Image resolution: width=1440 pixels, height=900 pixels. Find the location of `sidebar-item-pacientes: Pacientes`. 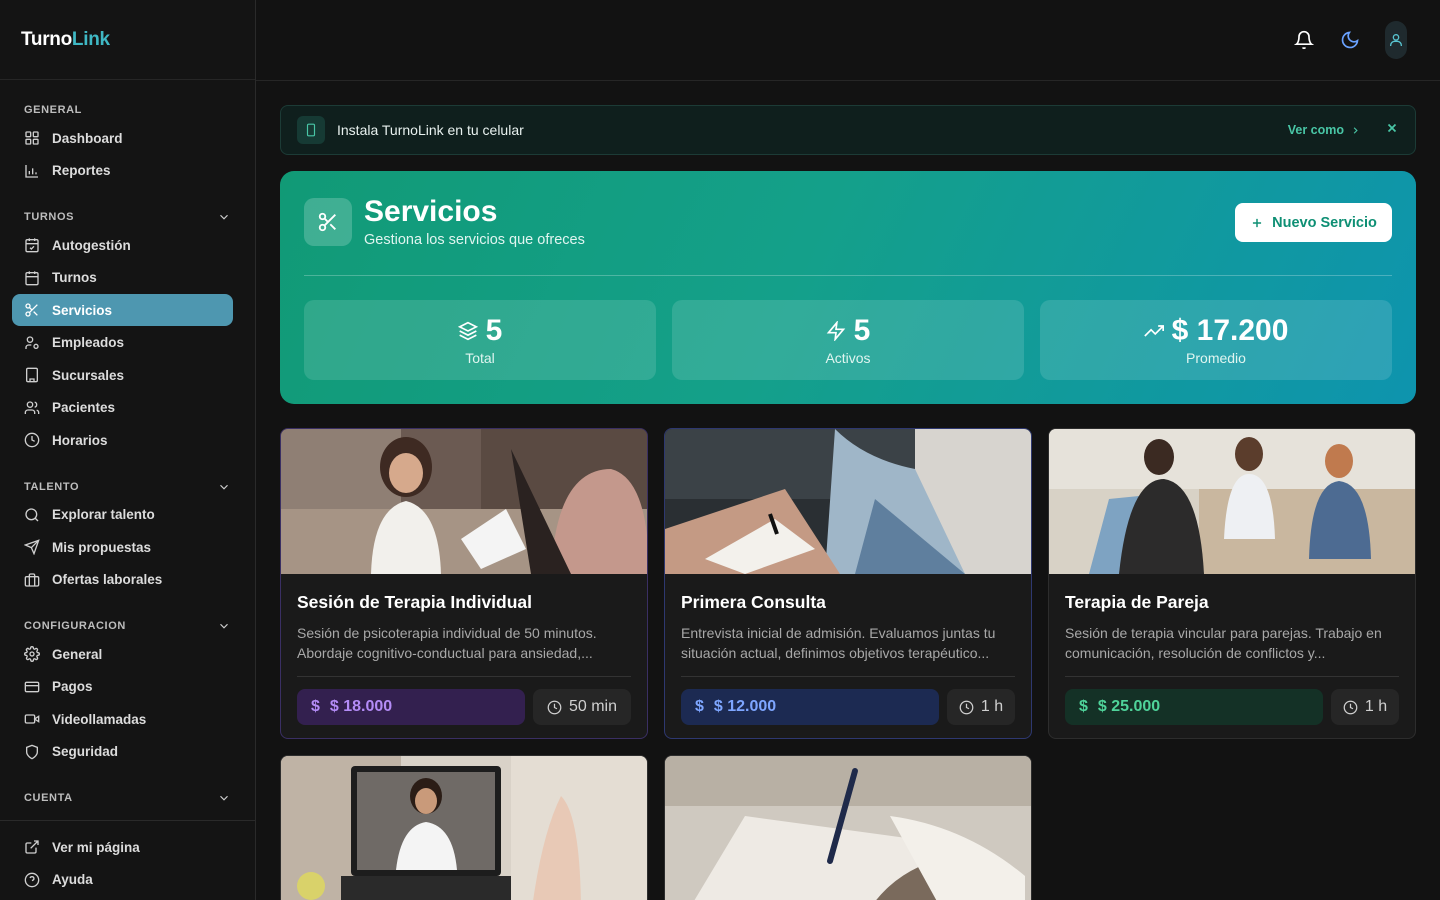

sidebar-item-pacientes: Pacientes is located at coordinates (122, 408).